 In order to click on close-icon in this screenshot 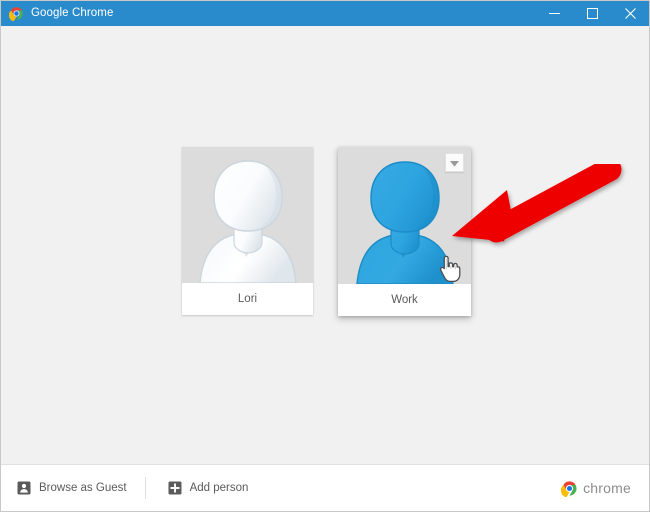, I will do `click(630, 13)`.